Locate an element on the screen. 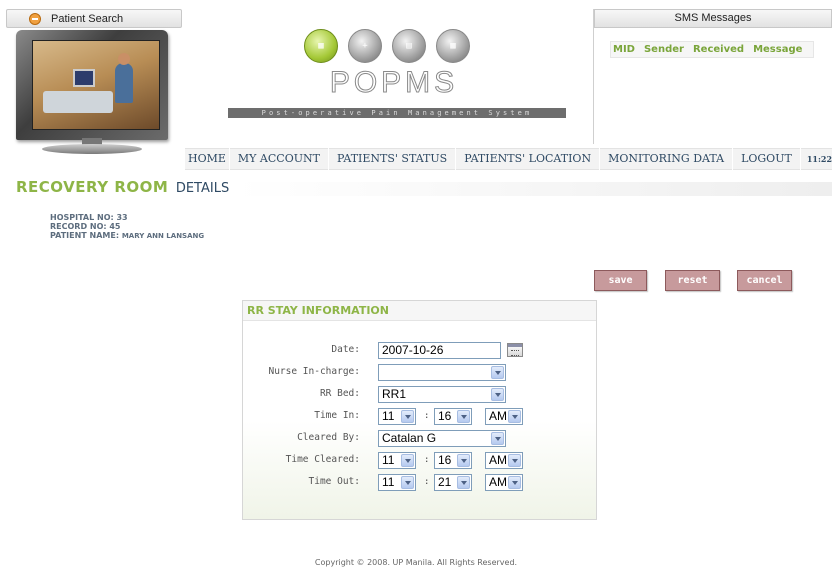  date-row: Date: 2007-10-26 is located at coordinates (420, 351).